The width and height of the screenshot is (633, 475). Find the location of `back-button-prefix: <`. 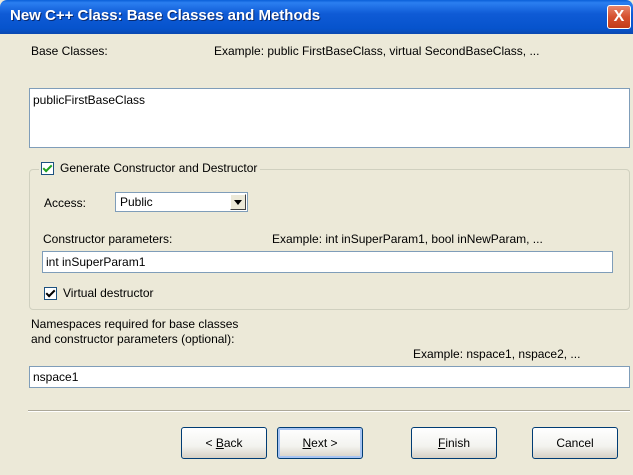

back-button-prefix: < is located at coordinates (210, 443).